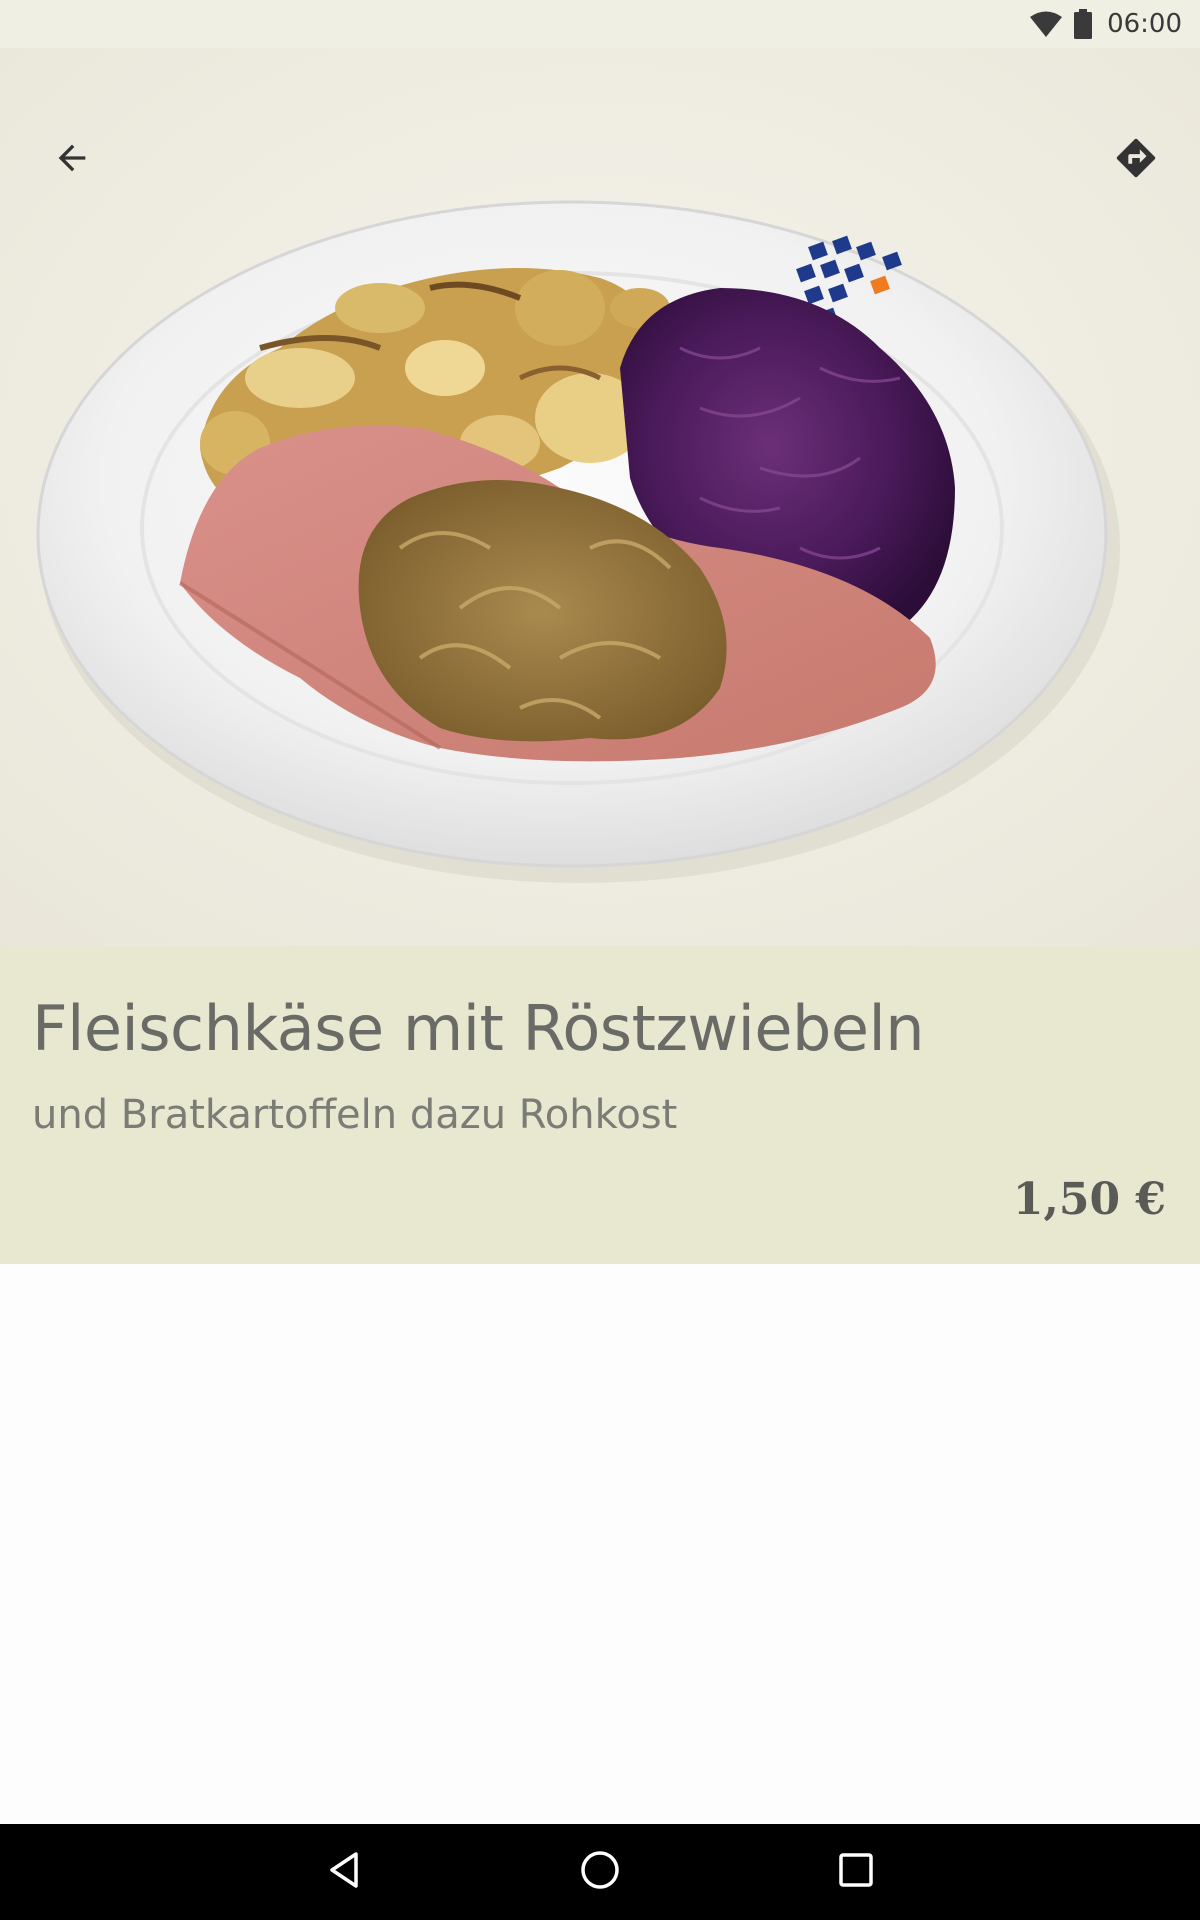  I want to click on nav-back-button, so click(344, 1872).